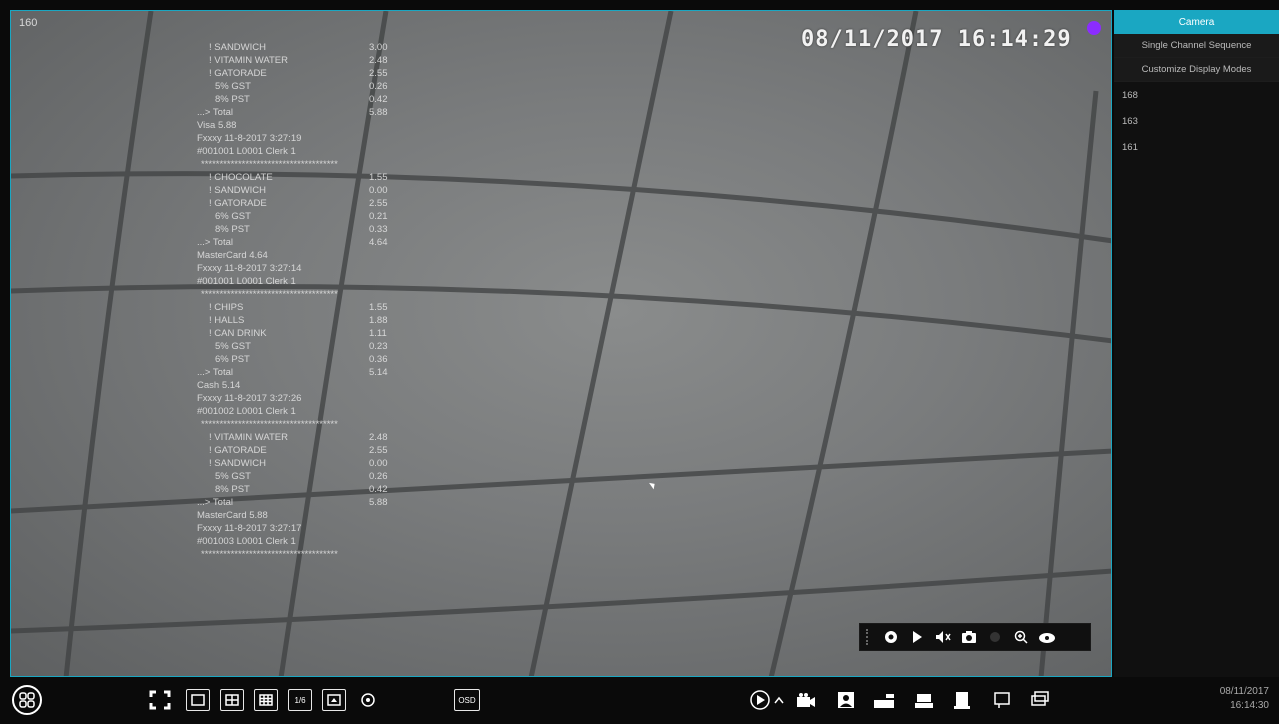 The image size is (1279, 724). I want to click on receipt-line-label: #001003 L0001 Clerk 1, so click(246, 541).